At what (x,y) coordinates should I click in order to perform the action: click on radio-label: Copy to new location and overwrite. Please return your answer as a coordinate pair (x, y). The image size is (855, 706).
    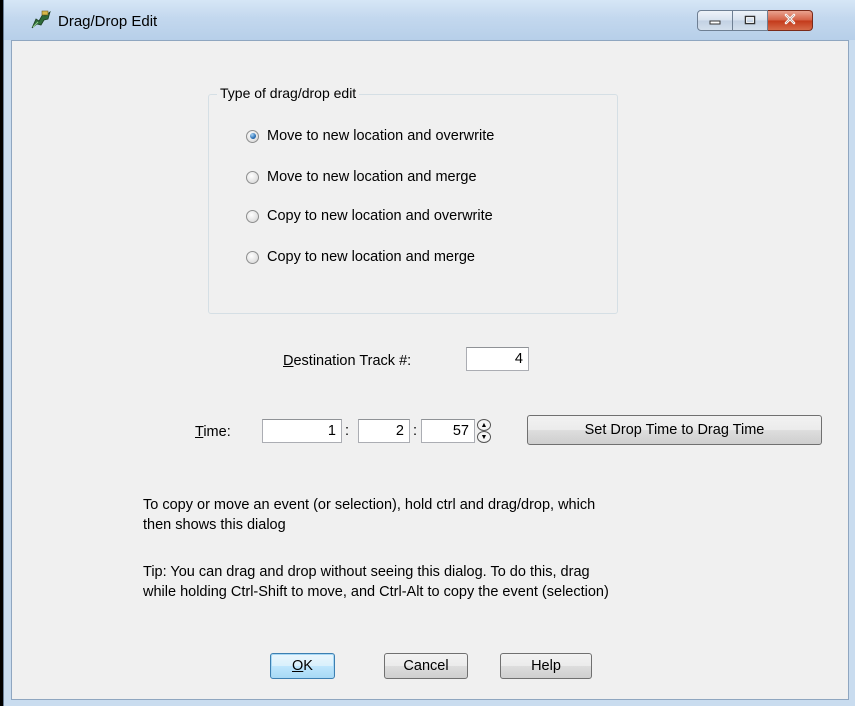
    Looking at the image, I should click on (380, 216).